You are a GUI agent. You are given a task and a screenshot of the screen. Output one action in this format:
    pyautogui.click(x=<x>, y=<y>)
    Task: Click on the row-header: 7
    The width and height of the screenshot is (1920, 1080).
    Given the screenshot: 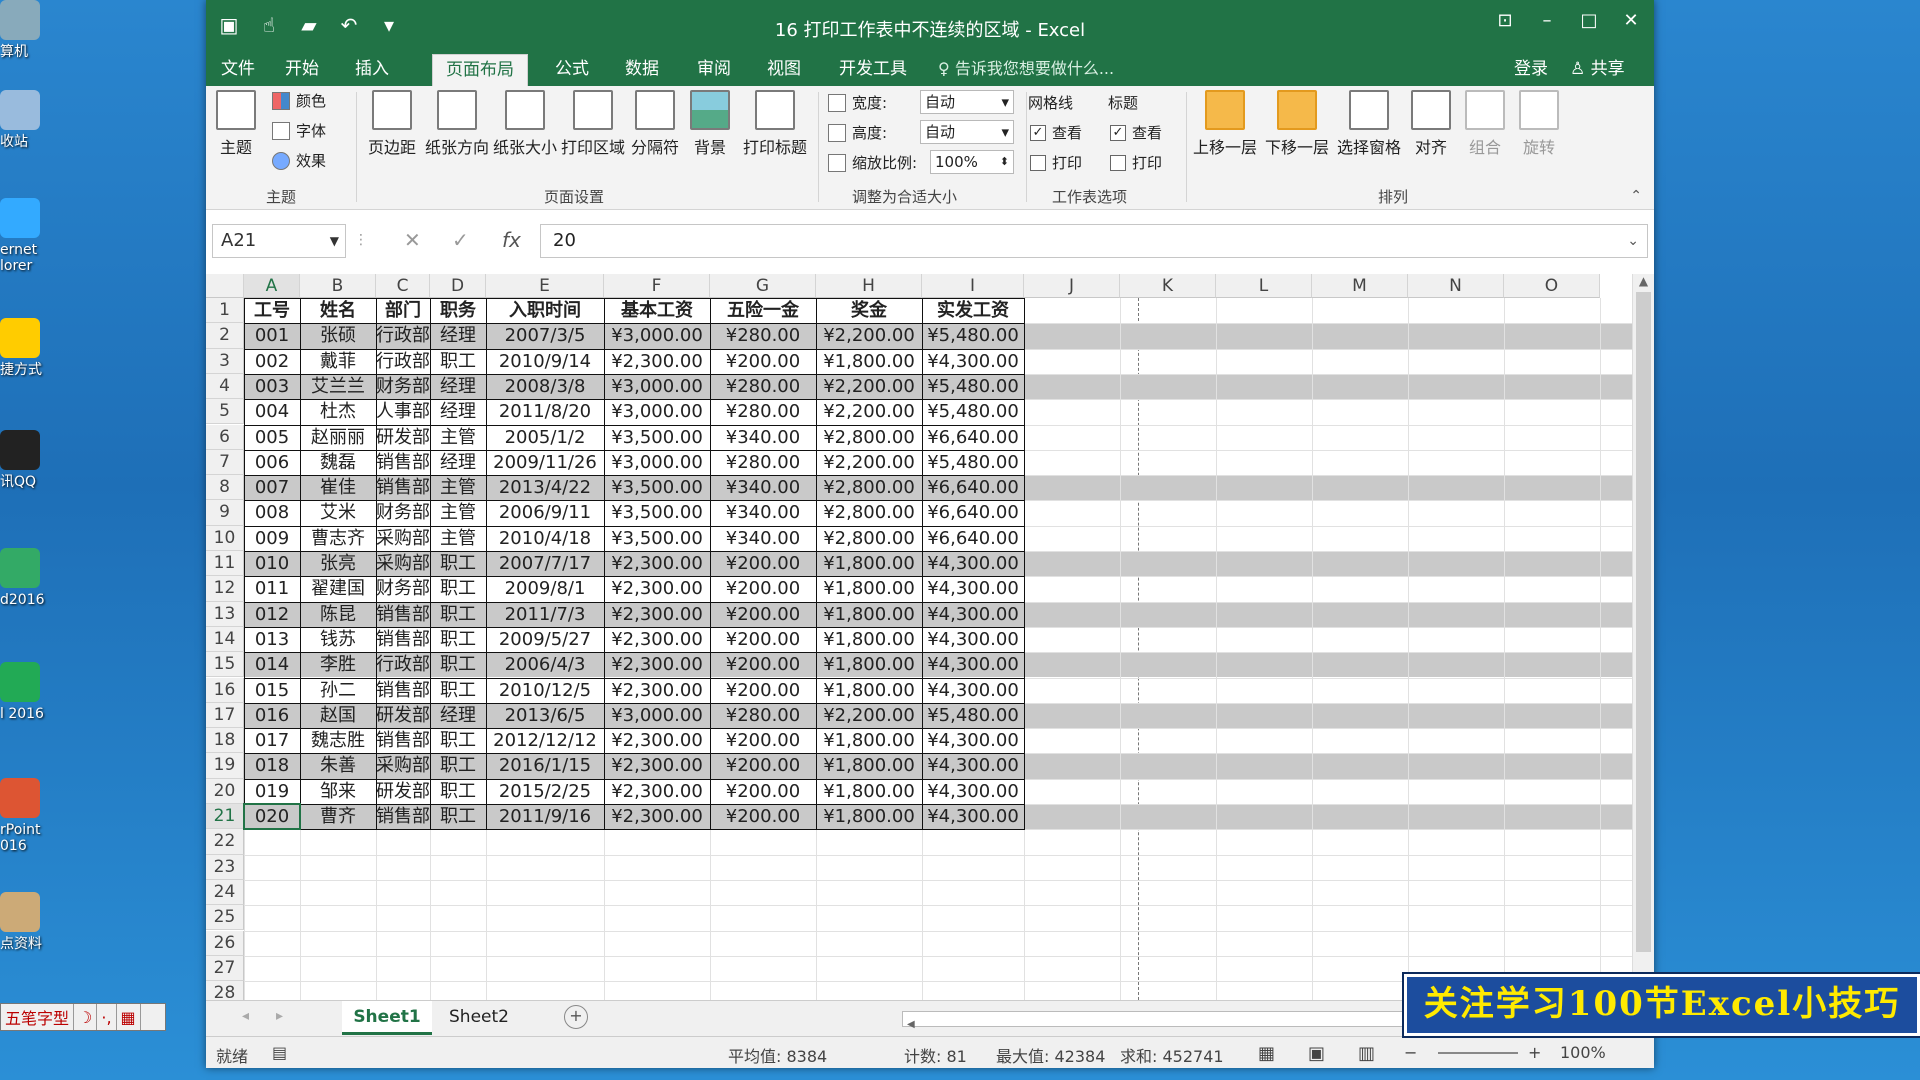 What is the action you would take?
    pyautogui.click(x=225, y=462)
    